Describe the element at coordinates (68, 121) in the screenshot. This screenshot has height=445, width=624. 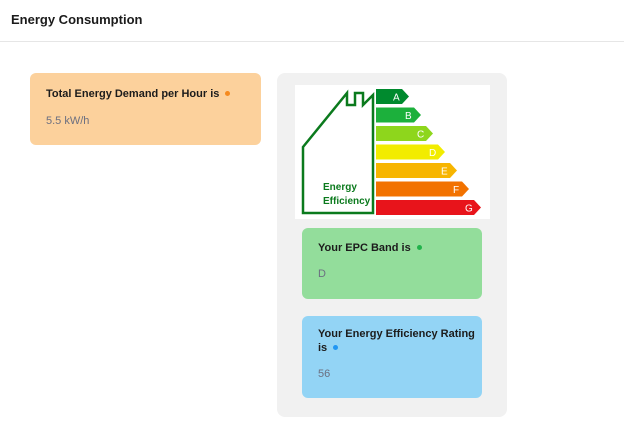
I see `energy-demand-value: 5.5 kW/h` at that location.